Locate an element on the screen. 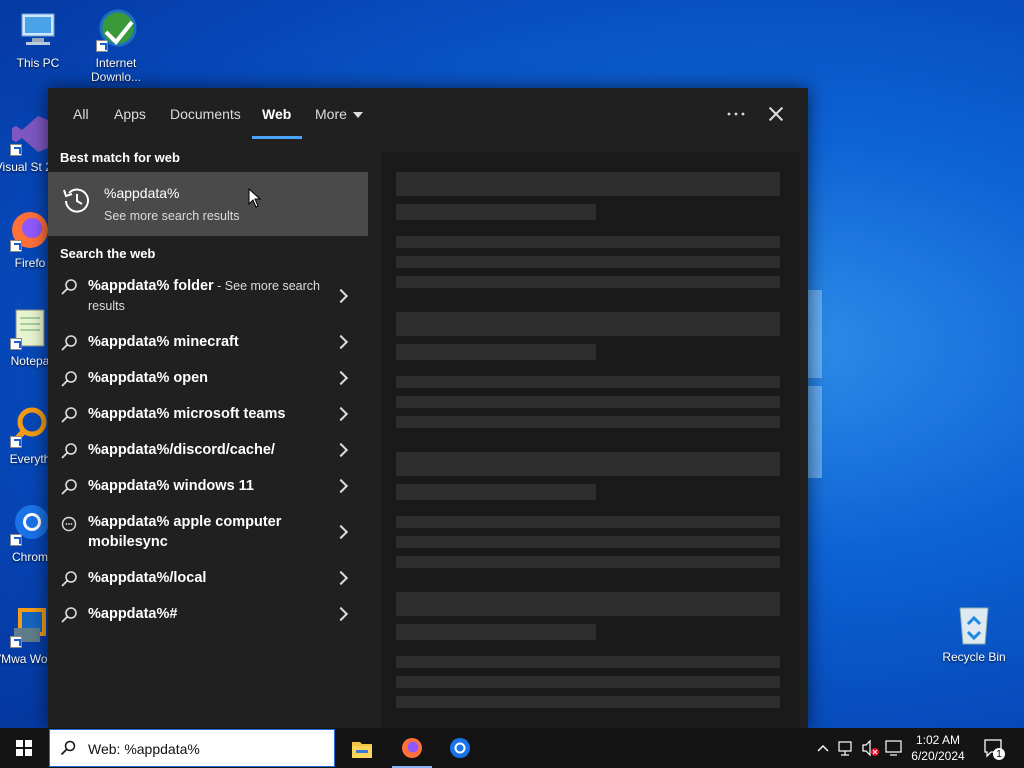 This screenshot has height=768, width=1024. taskbar-clock: 1:02 AM 6/20/2024 is located at coordinates (938, 748).